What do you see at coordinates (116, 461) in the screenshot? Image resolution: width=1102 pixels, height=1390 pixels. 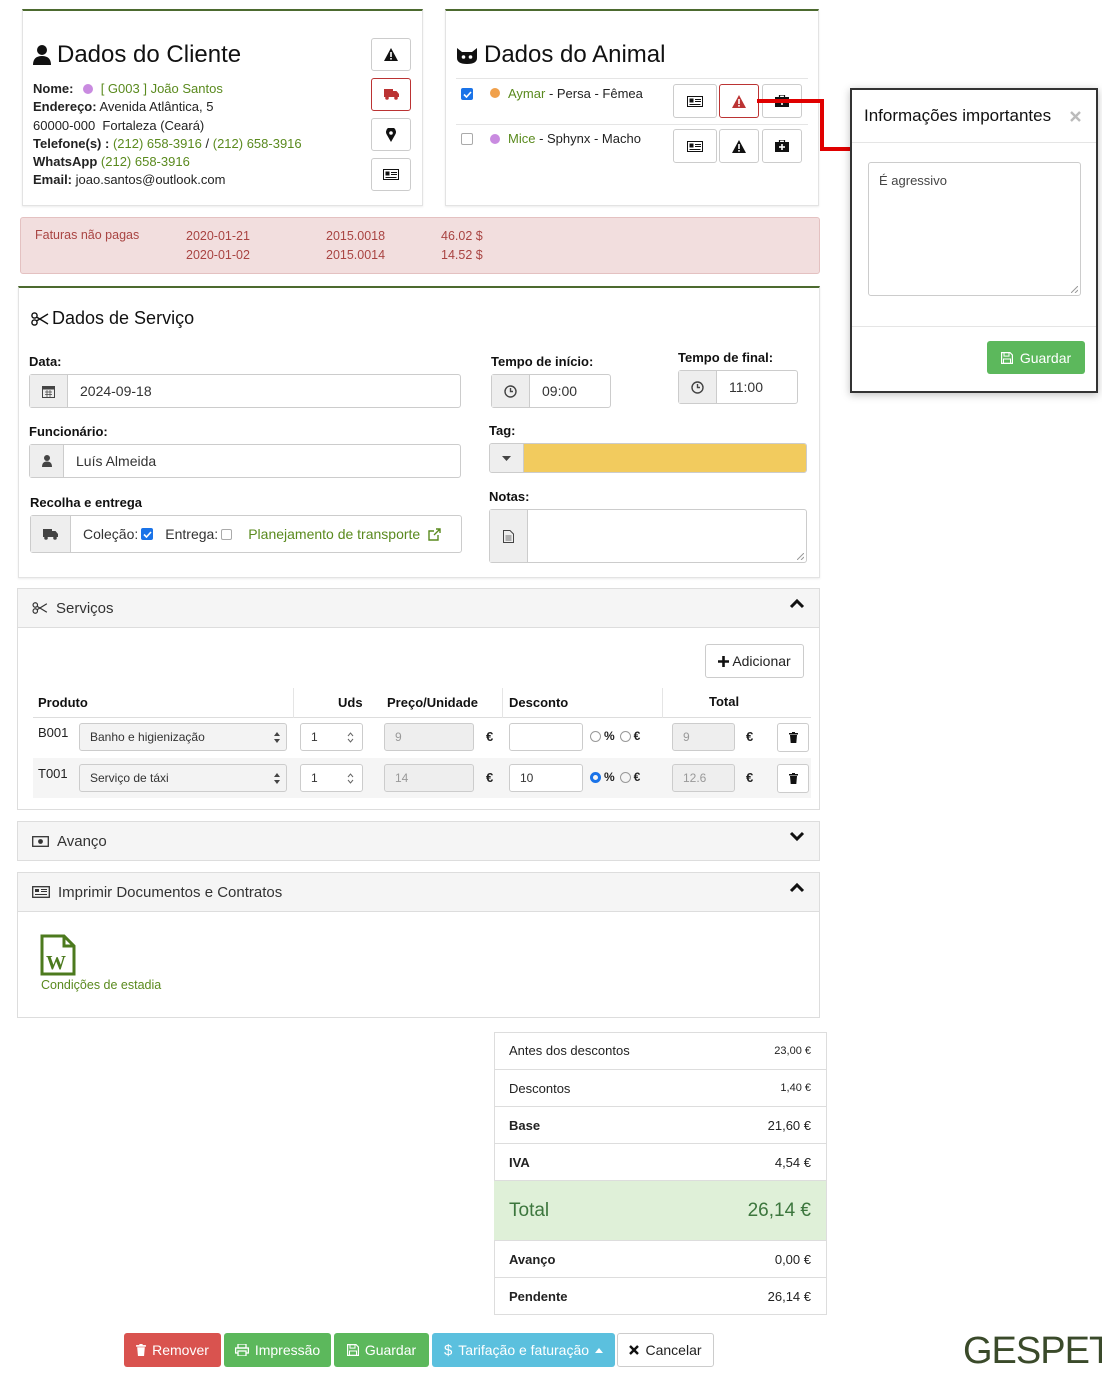 I see `employee-value: Luís Almeida` at bounding box center [116, 461].